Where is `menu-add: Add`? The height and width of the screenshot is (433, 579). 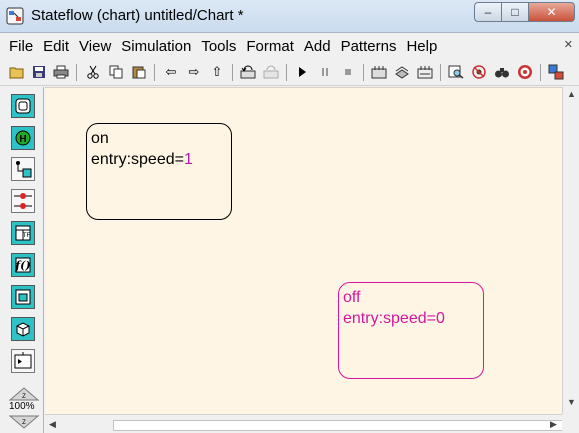 menu-add: Add is located at coordinates (317, 46).